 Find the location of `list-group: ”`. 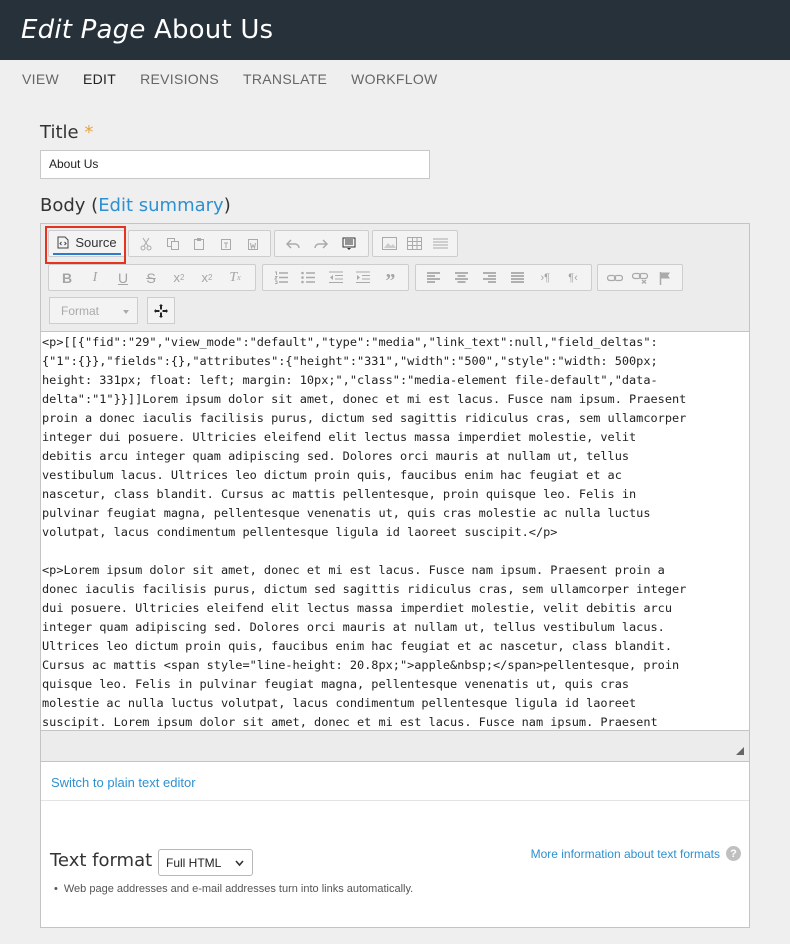

list-group: ” is located at coordinates (335, 278).